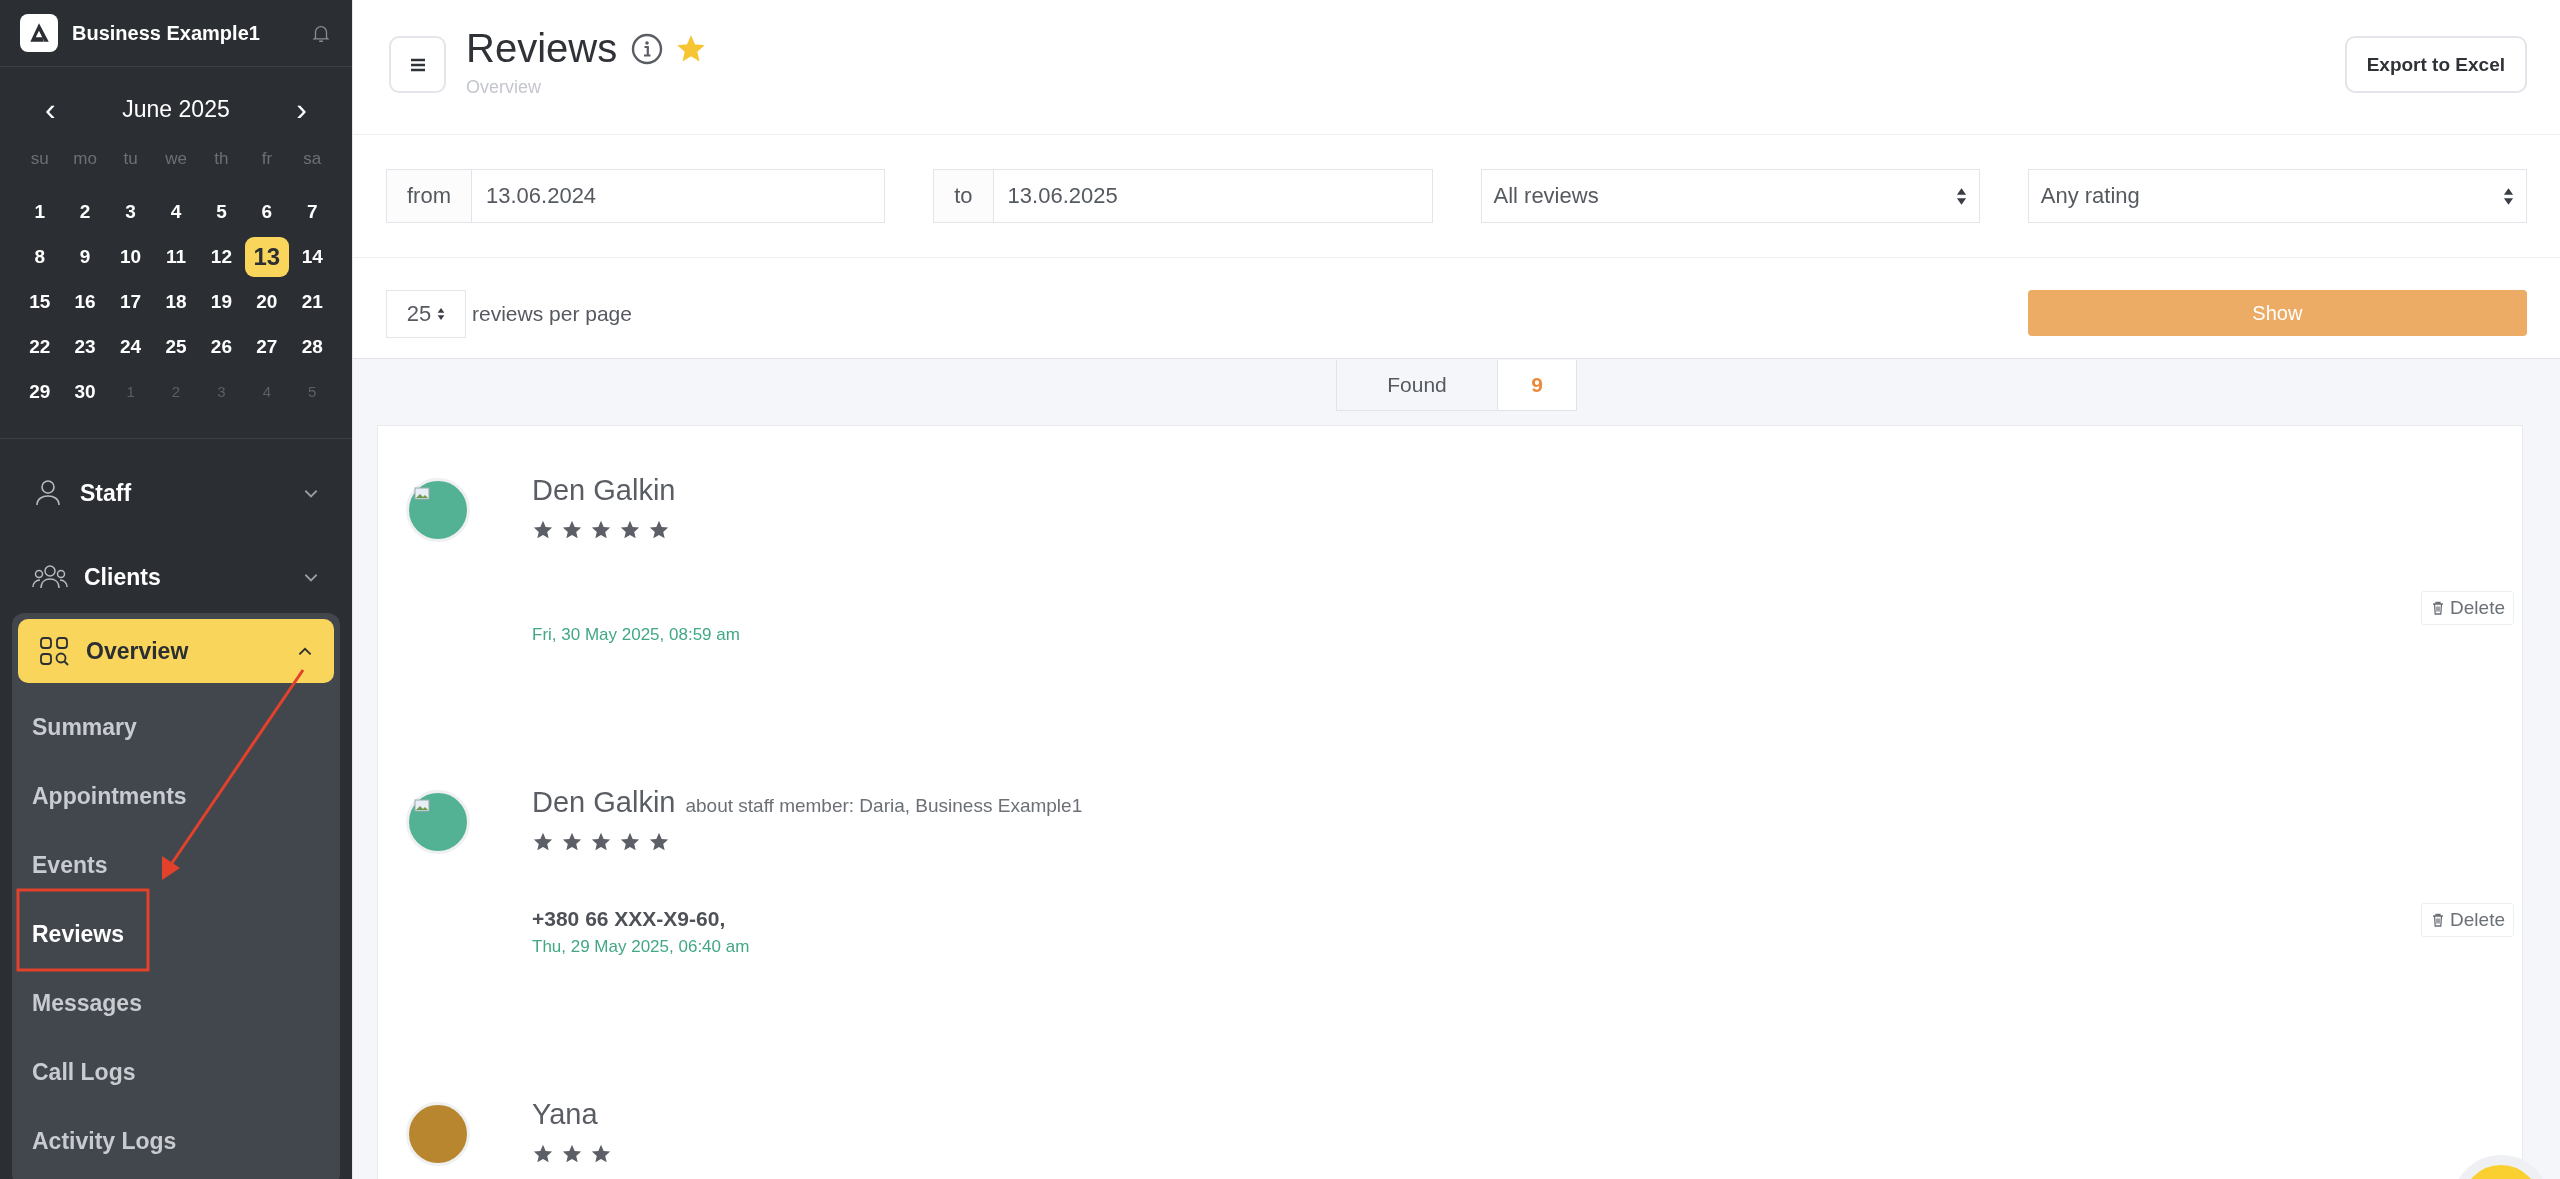  I want to click on calendar-day: 21, so click(312, 301).